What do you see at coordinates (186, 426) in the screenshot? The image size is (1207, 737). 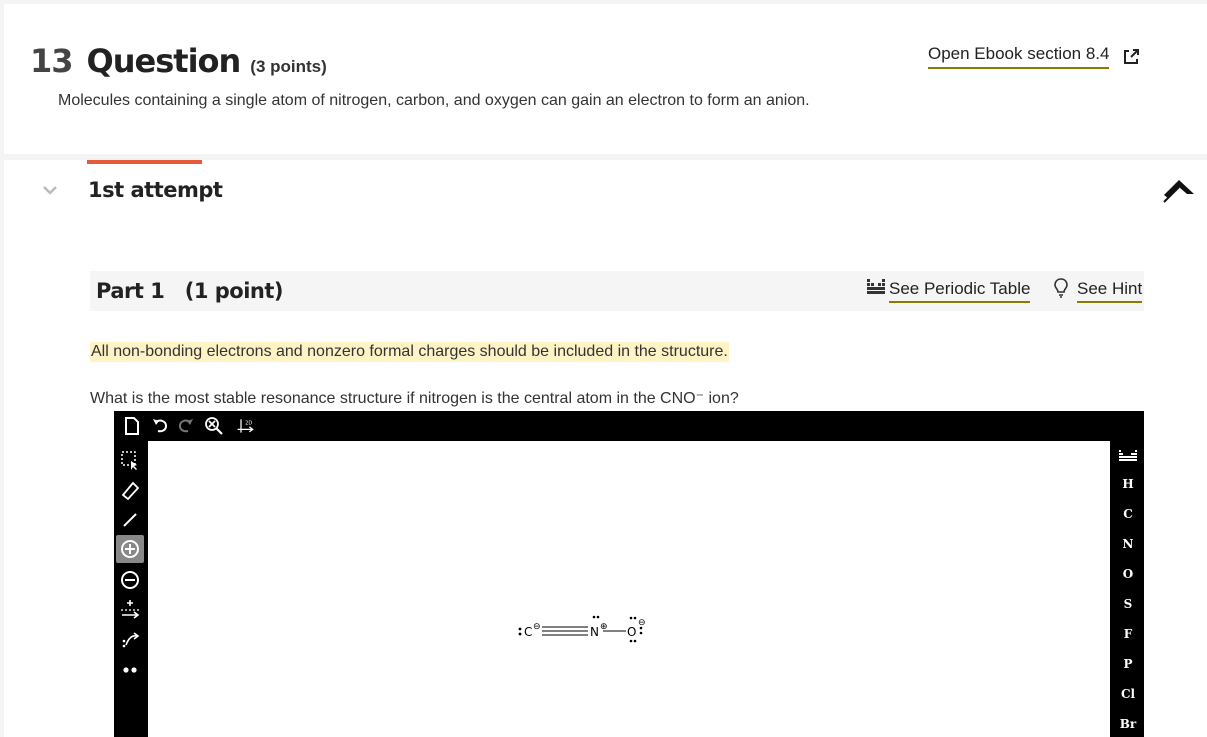 I see `redo-icon` at bounding box center [186, 426].